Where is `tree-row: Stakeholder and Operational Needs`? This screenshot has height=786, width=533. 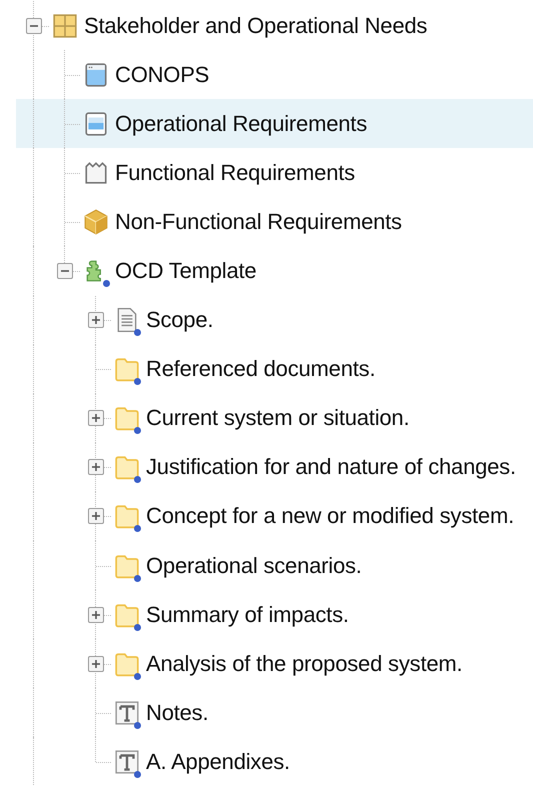
tree-row: Stakeholder and Operational Needs is located at coordinates (266, 25).